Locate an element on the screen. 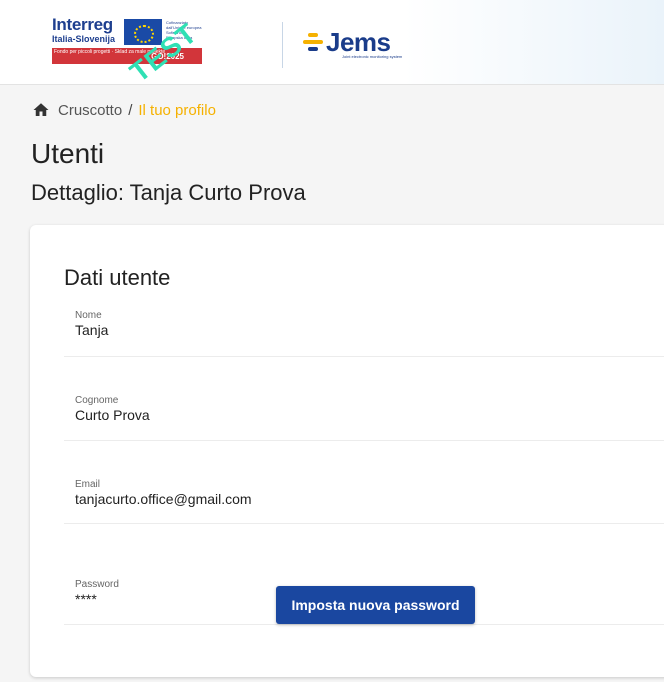 The width and height of the screenshot is (664, 682). field-label: Cognome is located at coordinates (97, 400).